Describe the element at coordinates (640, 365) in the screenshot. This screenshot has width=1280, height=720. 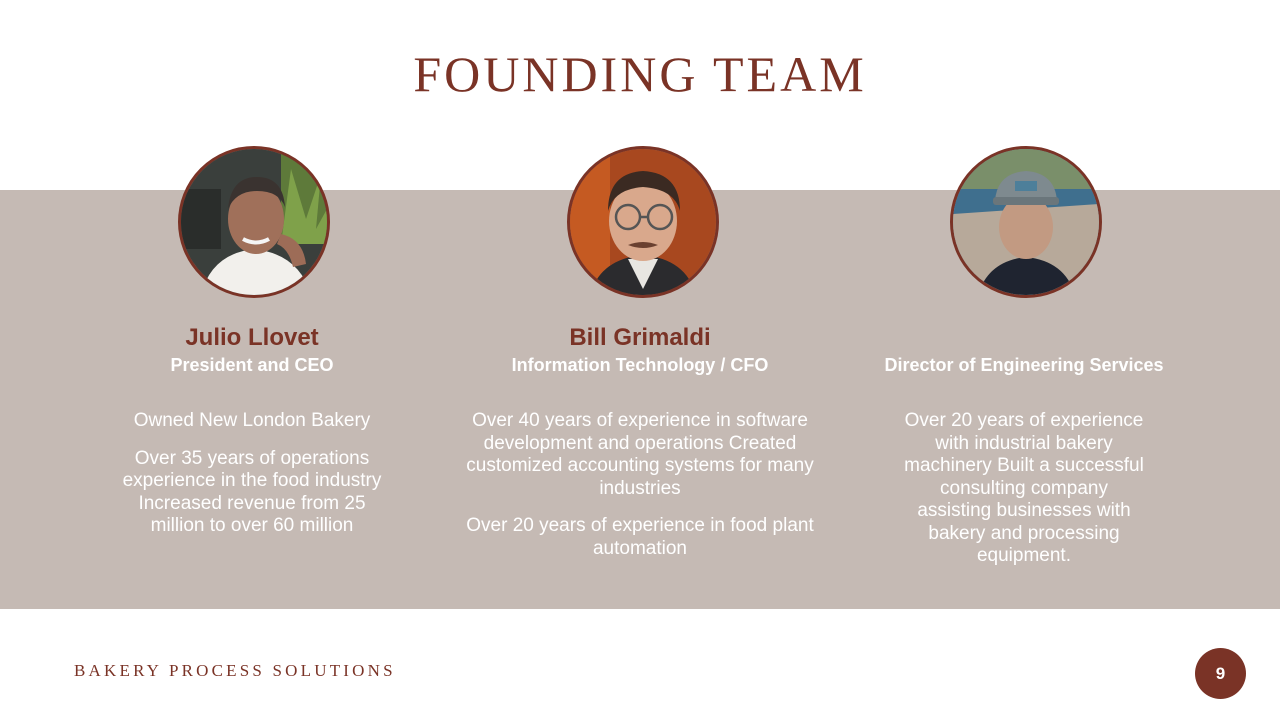
I see `team-member-2-role: Information Technology / CFO` at that location.